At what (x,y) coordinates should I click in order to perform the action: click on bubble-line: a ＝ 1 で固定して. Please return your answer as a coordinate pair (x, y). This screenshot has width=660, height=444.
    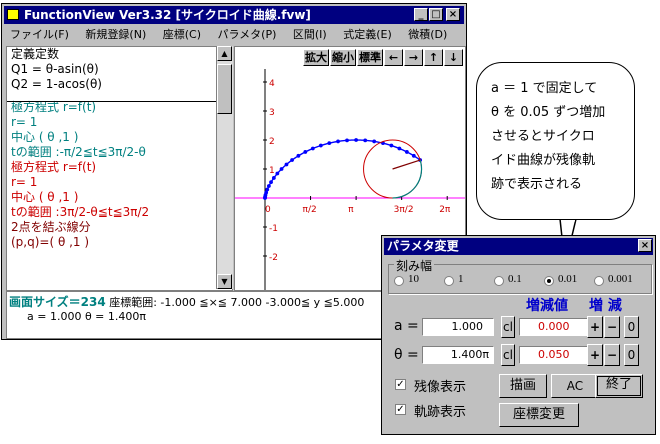
    Looking at the image, I should click on (544, 88).